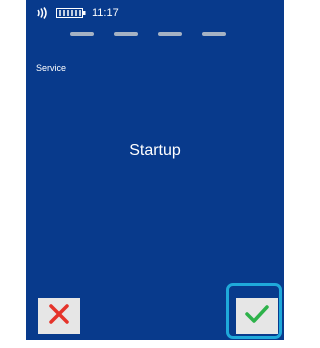  What do you see at coordinates (71, 13) in the screenshot?
I see `battery-icon` at bounding box center [71, 13].